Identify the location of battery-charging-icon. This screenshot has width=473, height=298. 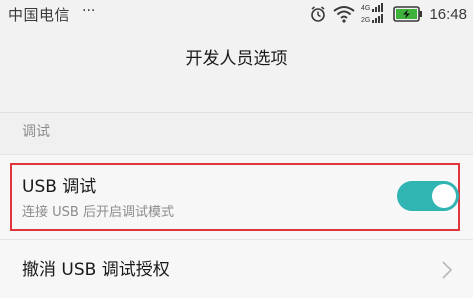
(408, 14).